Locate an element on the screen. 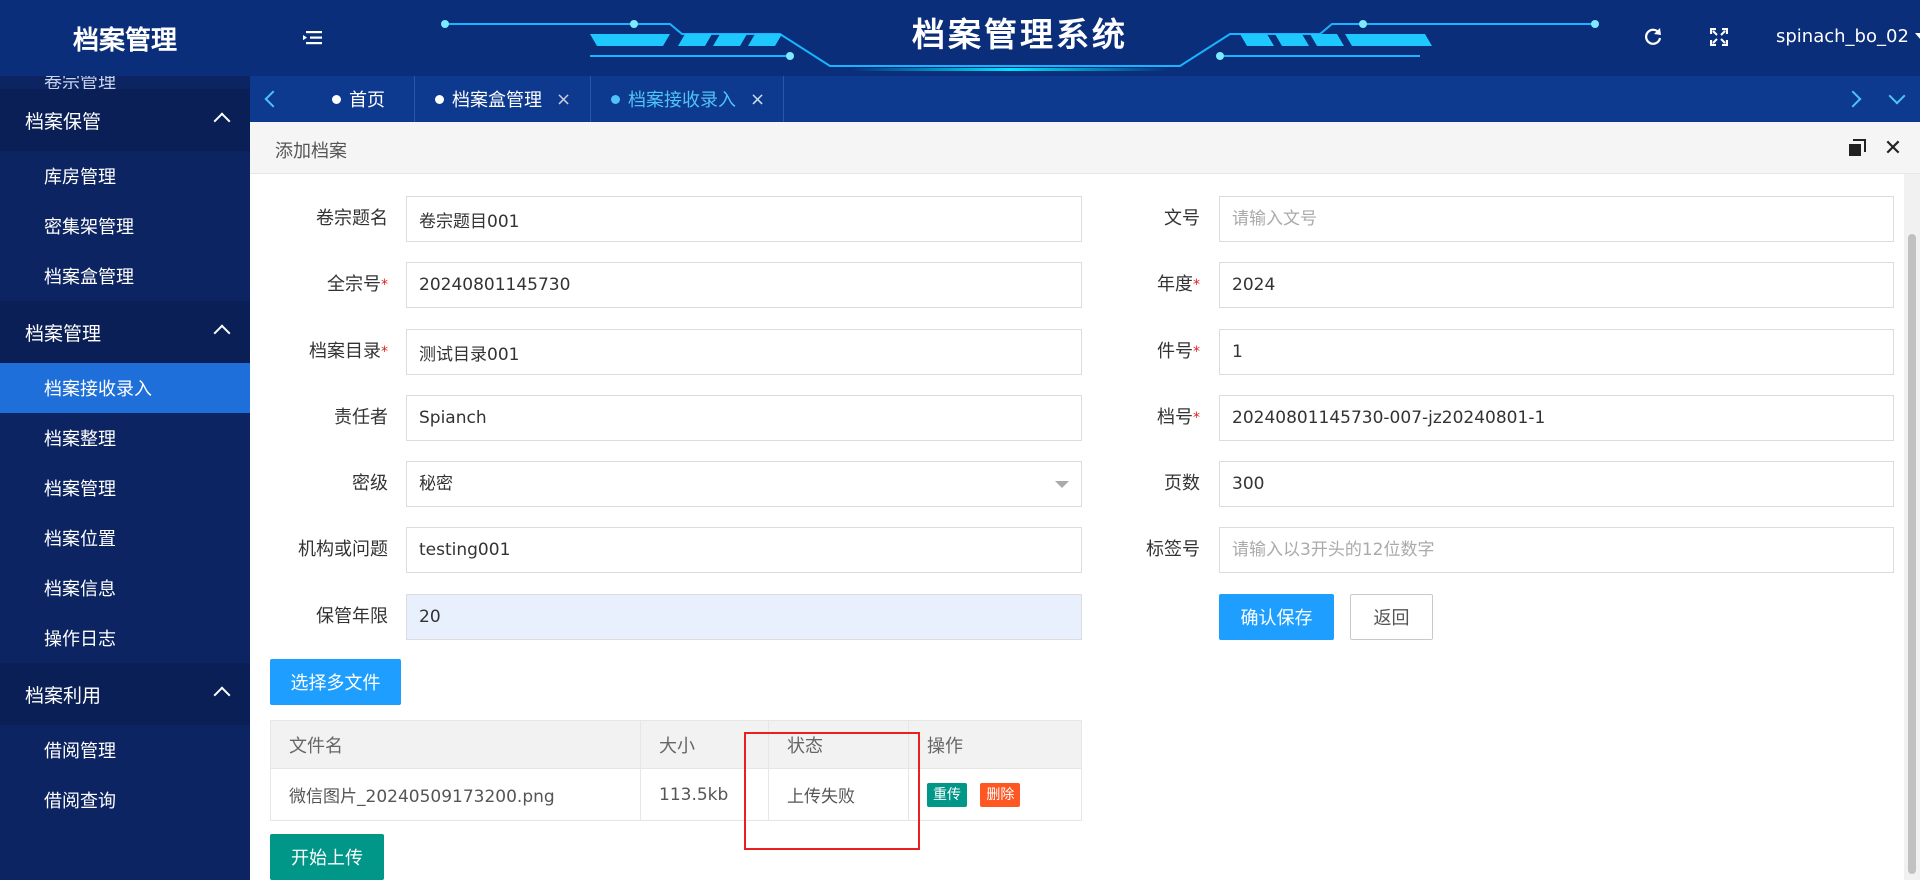 This screenshot has width=1920, height=880. vertical-scrollbar is located at coordinates (1912, 527).